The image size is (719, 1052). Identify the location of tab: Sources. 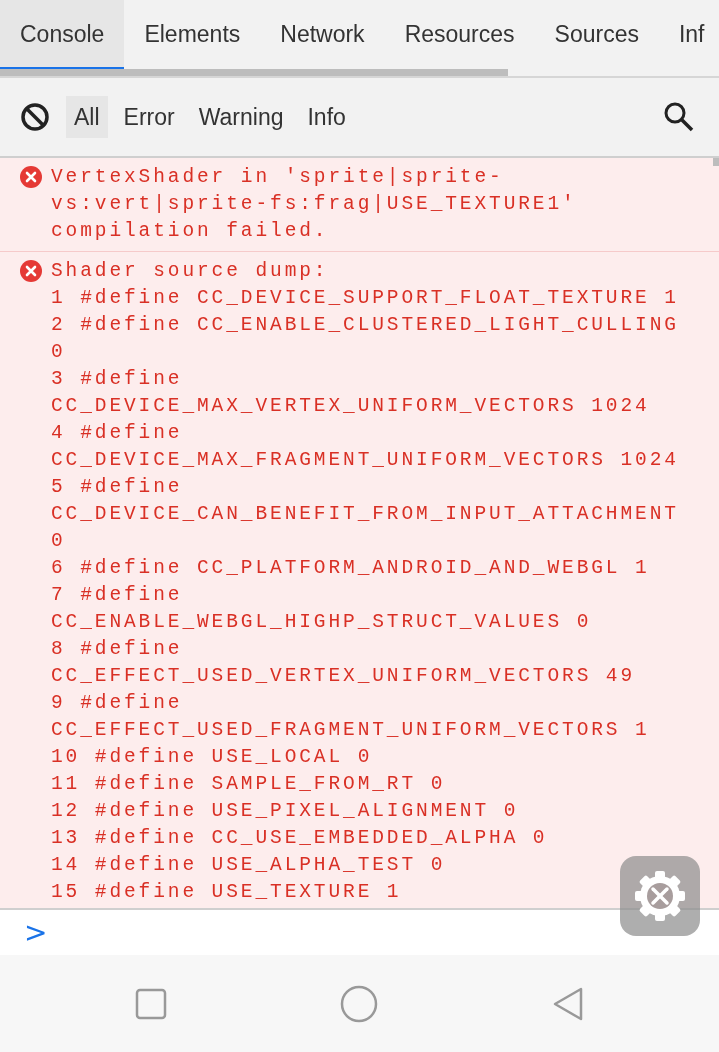
(596, 34).